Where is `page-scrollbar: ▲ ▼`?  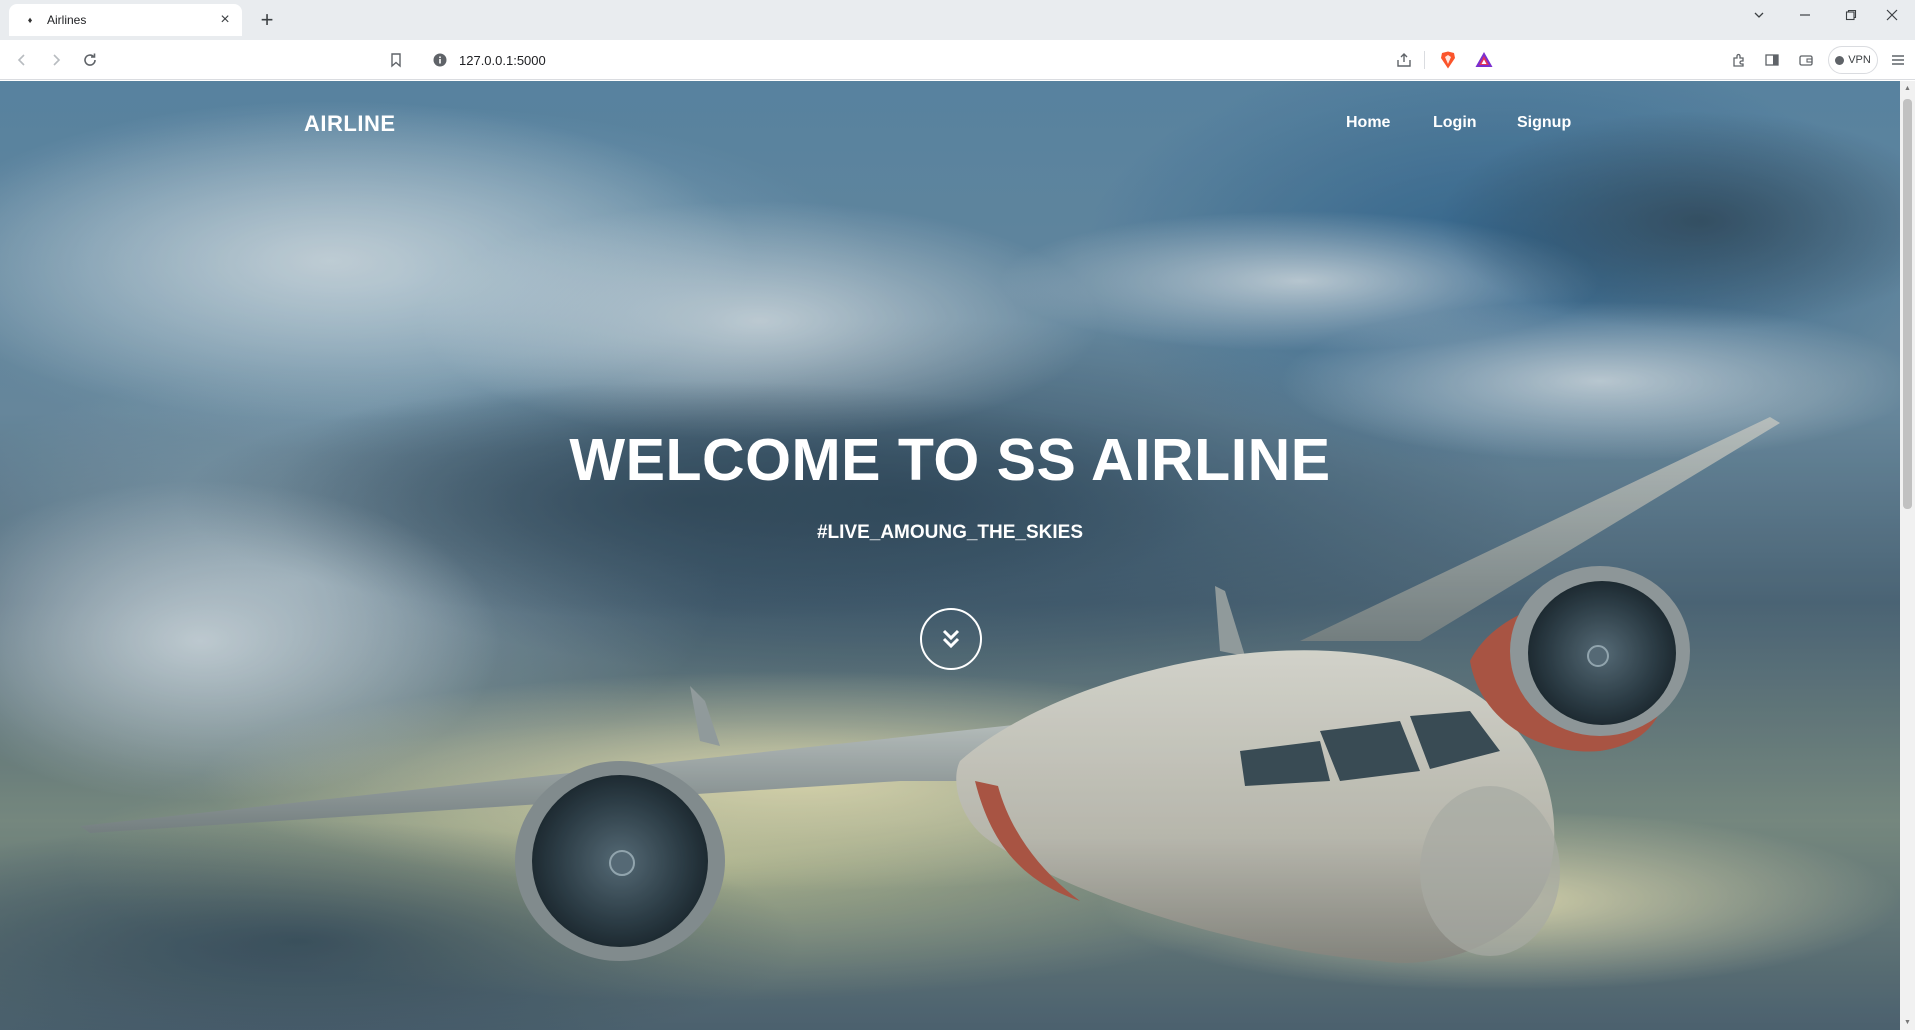 page-scrollbar: ▲ ▼ is located at coordinates (1907, 555).